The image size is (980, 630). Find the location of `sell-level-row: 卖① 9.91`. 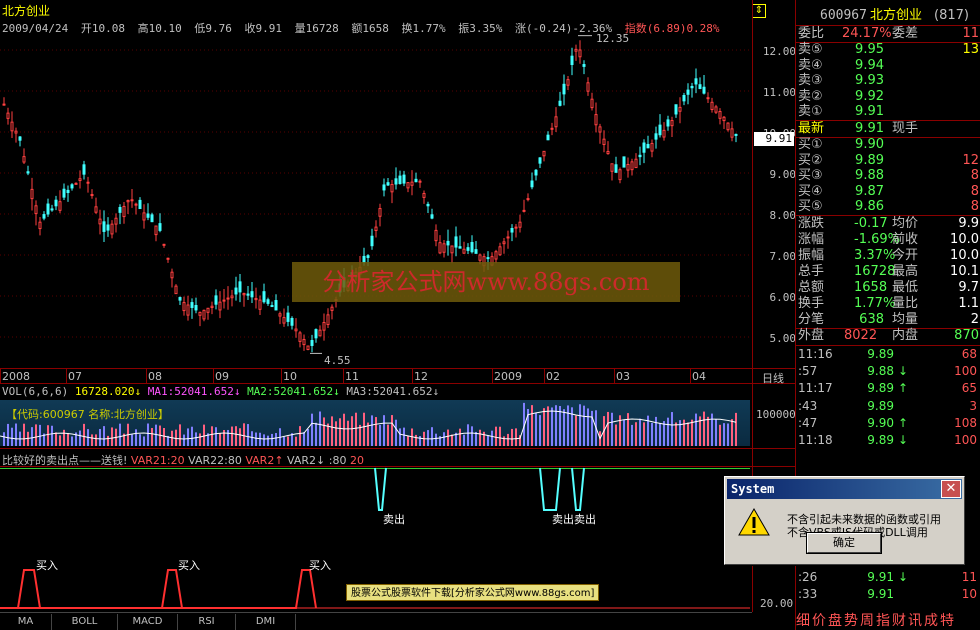

sell-level-row: 卖① 9.91 is located at coordinates (841, 111).